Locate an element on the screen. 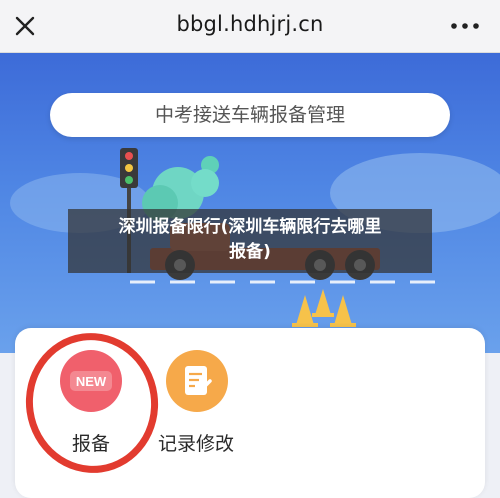 The height and width of the screenshot is (498, 500). browser-toolbar: bbgl.hdhjrj.cn is located at coordinates (250, 26).